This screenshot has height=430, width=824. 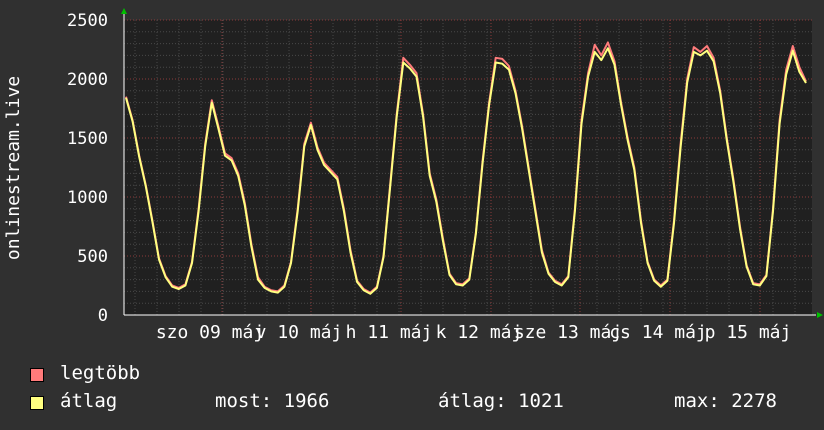 I want to click on stat-current: most: 1966, so click(x=272, y=401).